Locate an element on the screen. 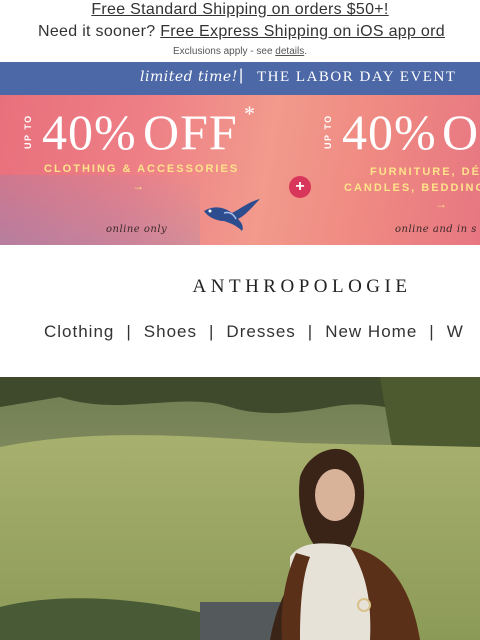  bird-icon is located at coordinates (232, 215).